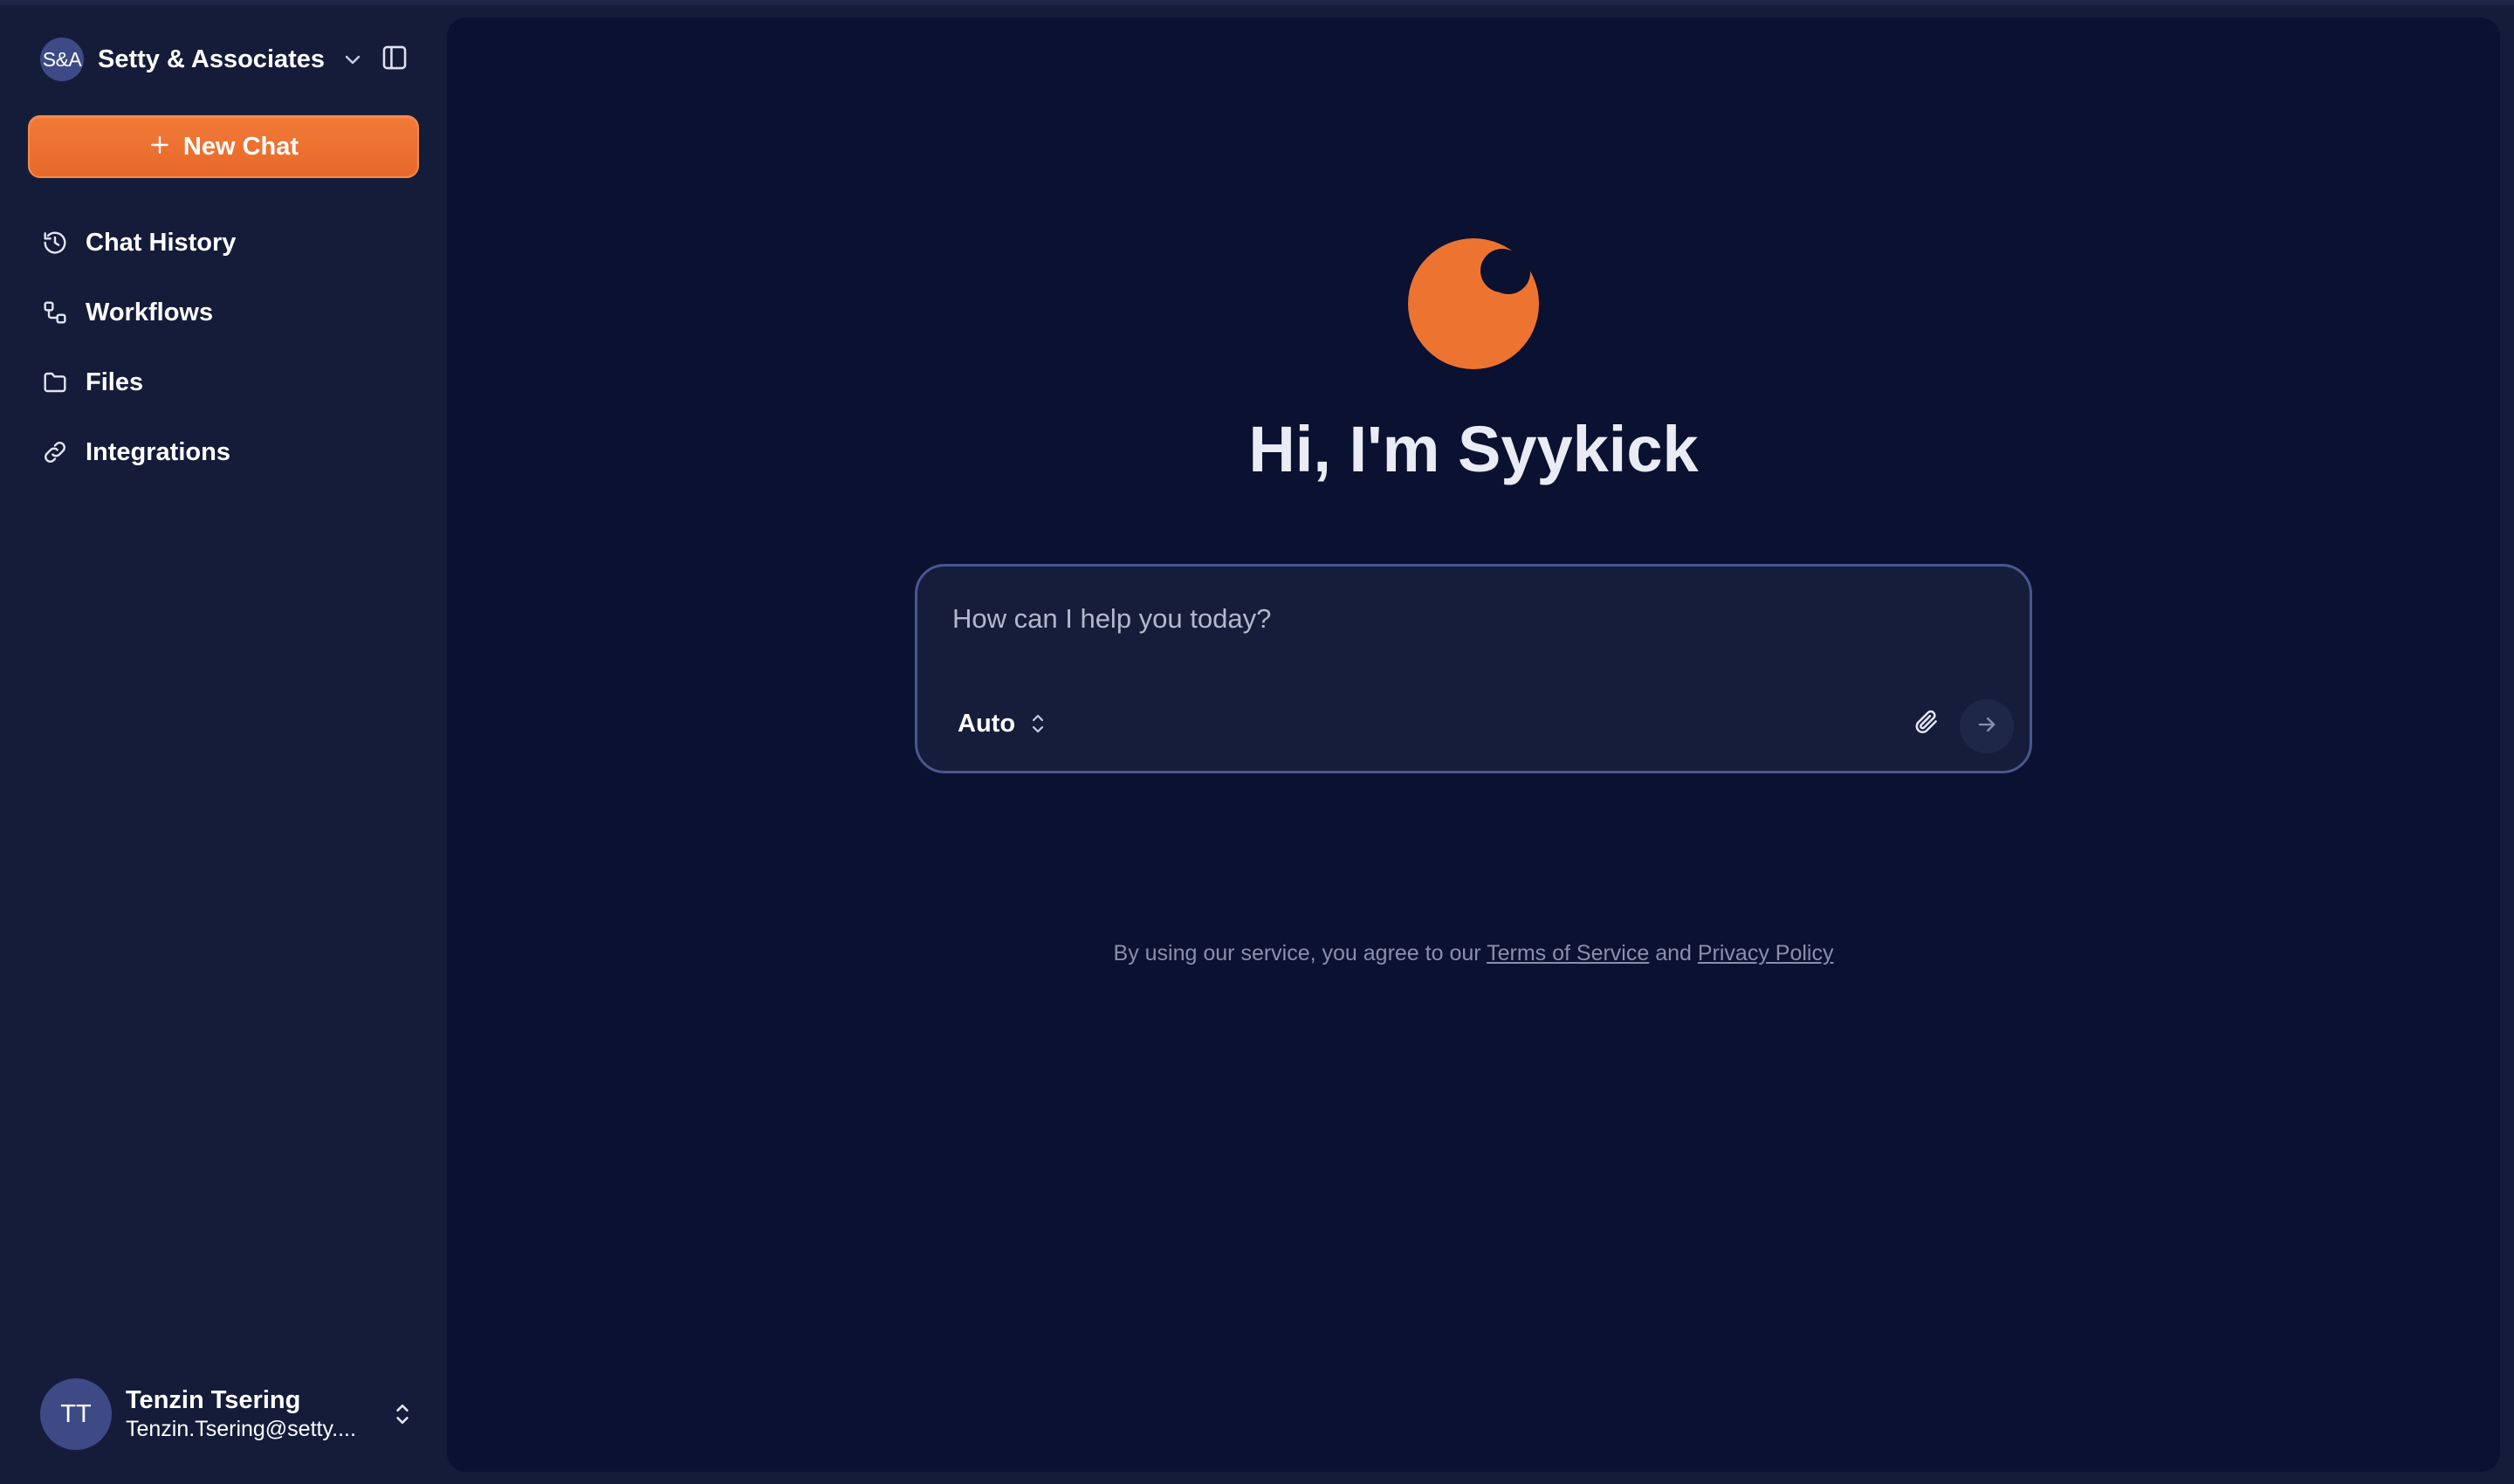 This screenshot has width=2514, height=1484. What do you see at coordinates (1568, 953) in the screenshot?
I see `terms-of-service-link: Terms of Service` at bounding box center [1568, 953].